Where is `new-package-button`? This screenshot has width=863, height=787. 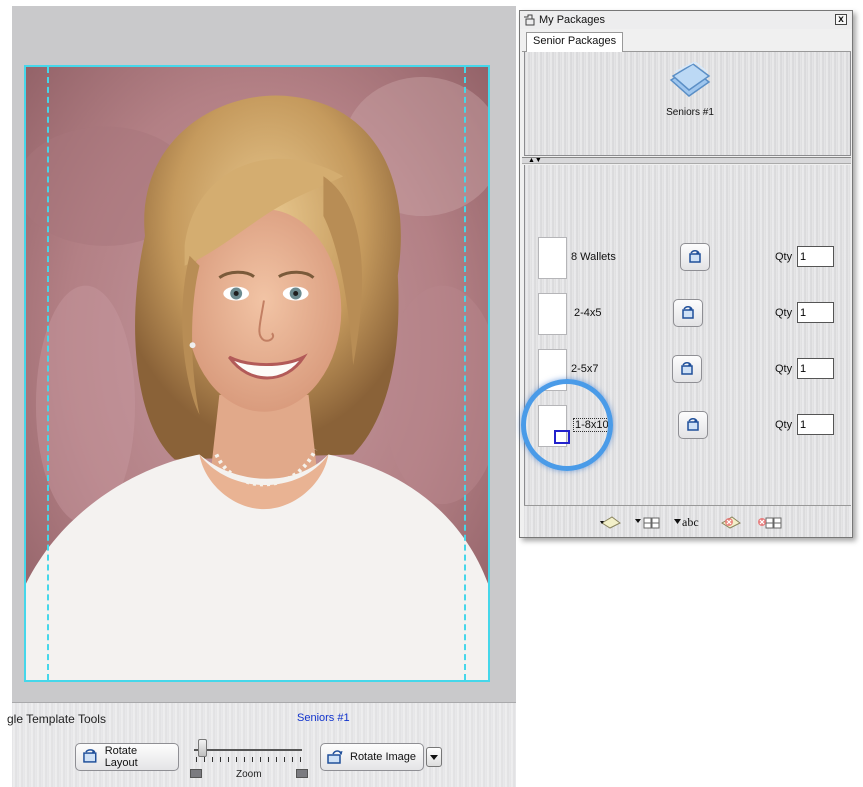
new-package-button is located at coordinates (611, 522).